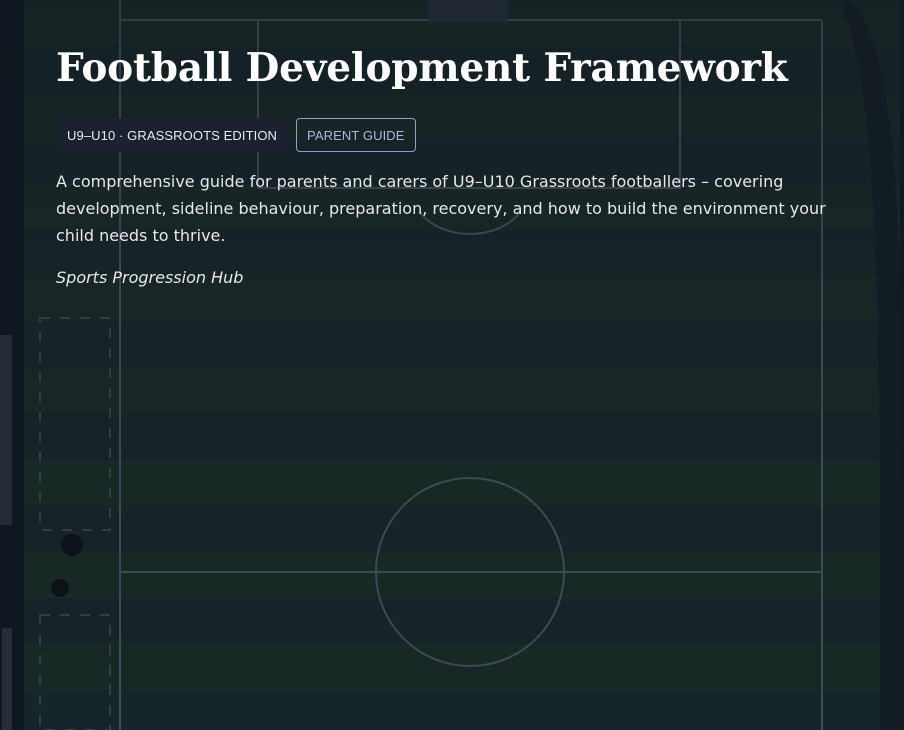  What do you see at coordinates (456, 135) in the screenshot?
I see `badge-row: U9–U10 · GRASSROOTS EDITION PARENT GUIDE` at bounding box center [456, 135].